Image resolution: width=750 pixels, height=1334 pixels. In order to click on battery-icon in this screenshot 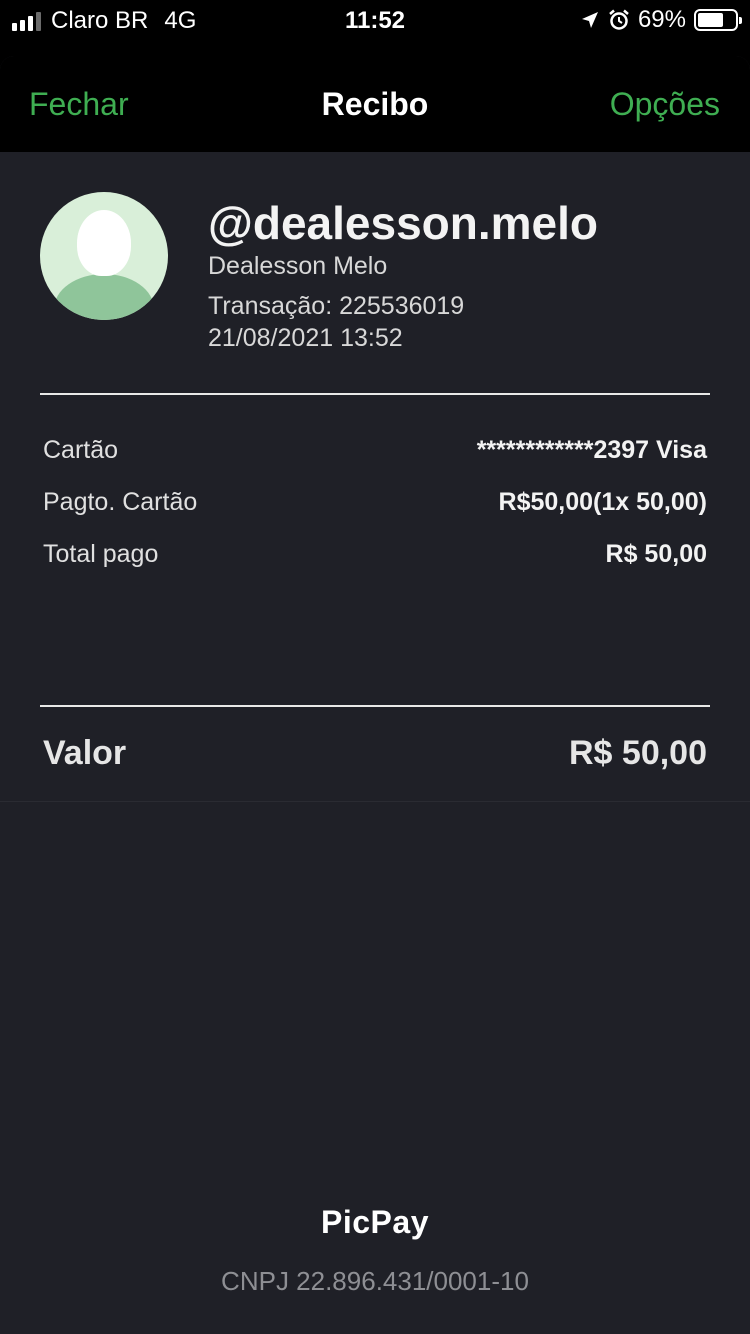, I will do `click(718, 20)`.